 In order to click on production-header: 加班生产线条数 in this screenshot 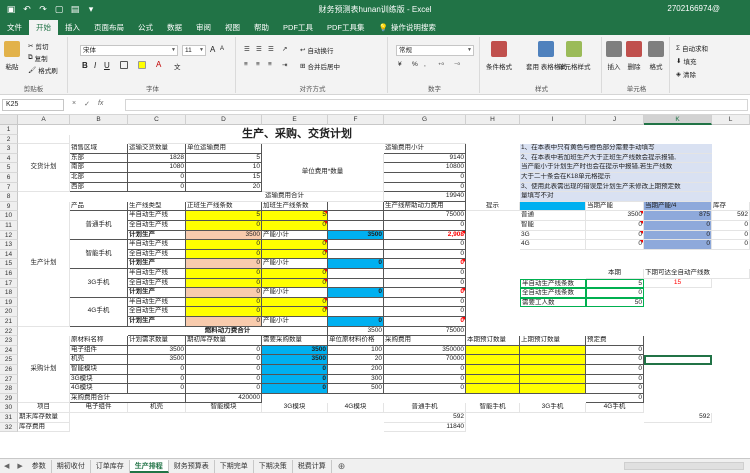, I will do `click(295, 206)`.